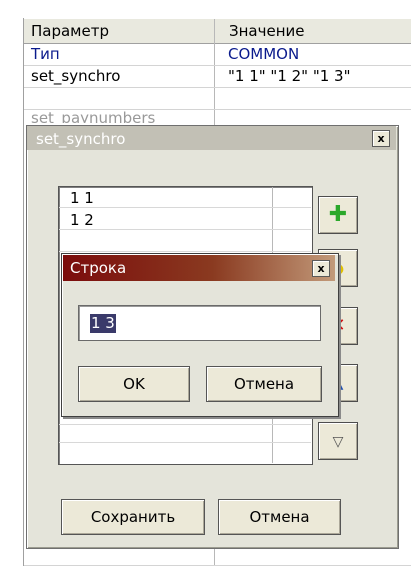  What do you see at coordinates (82, 198) in the screenshot?
I see `list-item: 1 1` at bounding box center [82, 198].